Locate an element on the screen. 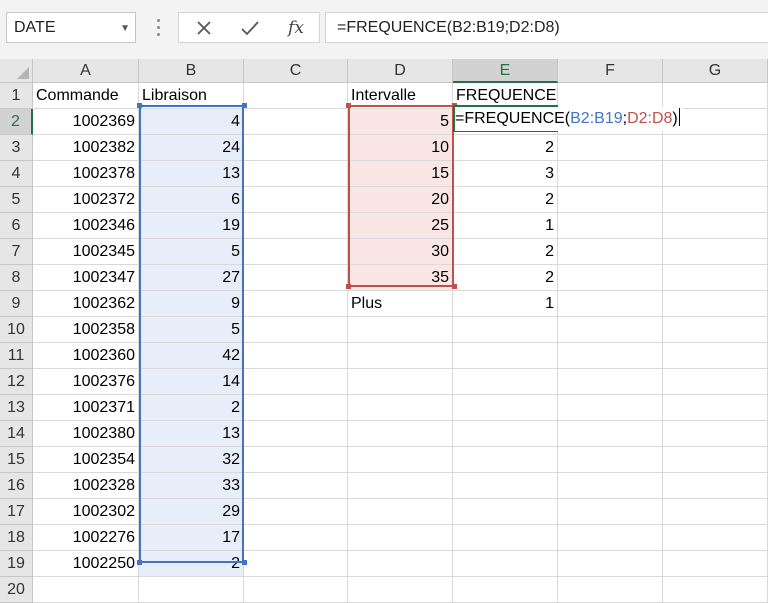 This screenshot has width=768, height=603. cell-c14 is located at coordinates (296, 434).